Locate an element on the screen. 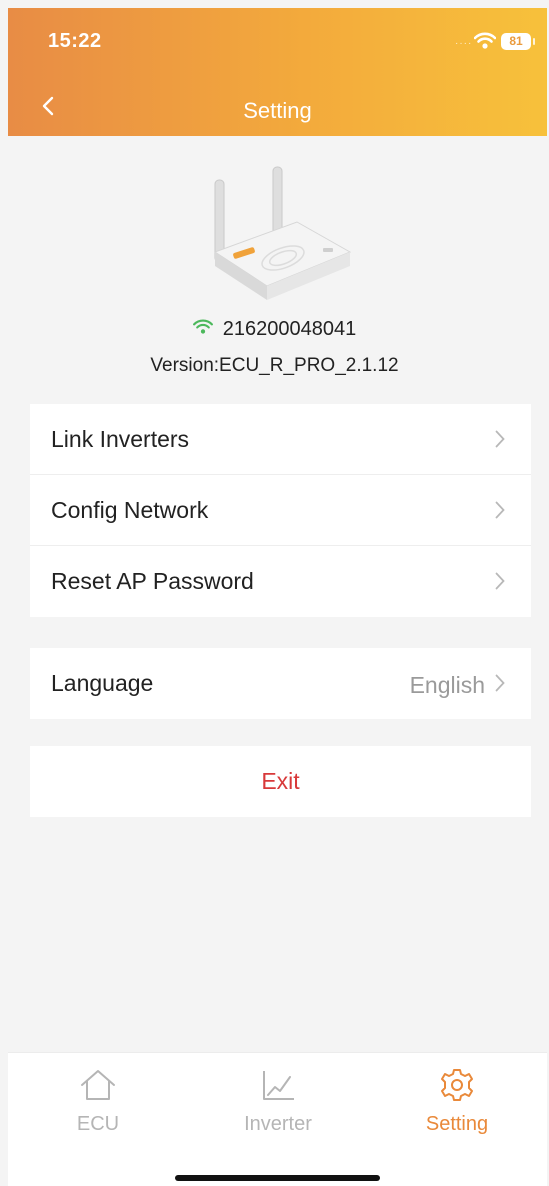 This screenshot has height=1186, width=549. device-serial-number: 216200048041 is located at coordinates (289, 329).